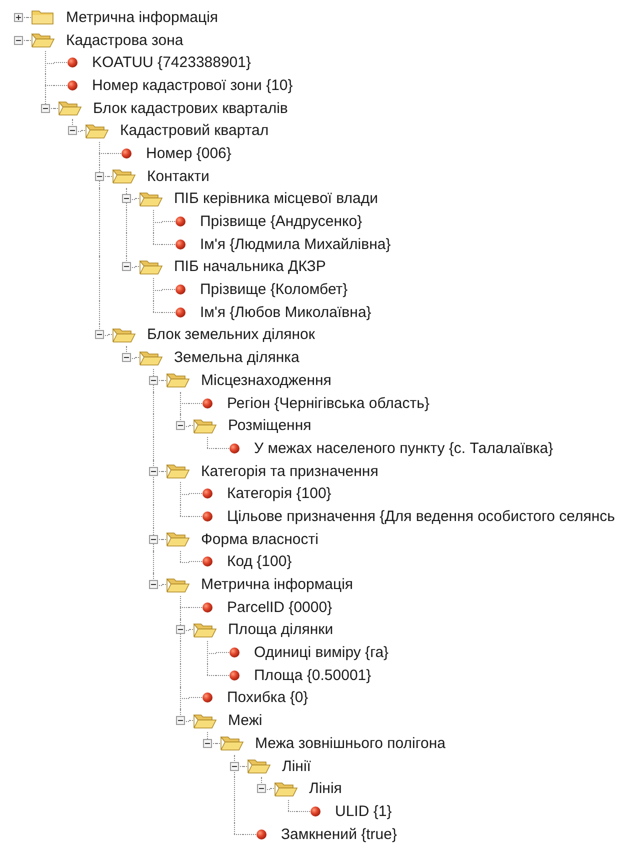 Image resolution: width=634 pixels, height=851 pixels. What do you see at coordinates (328, 403) in the screenshot?
I see `property-label: Регіон {Чернігівська область}` at bounding box center [328, 403].